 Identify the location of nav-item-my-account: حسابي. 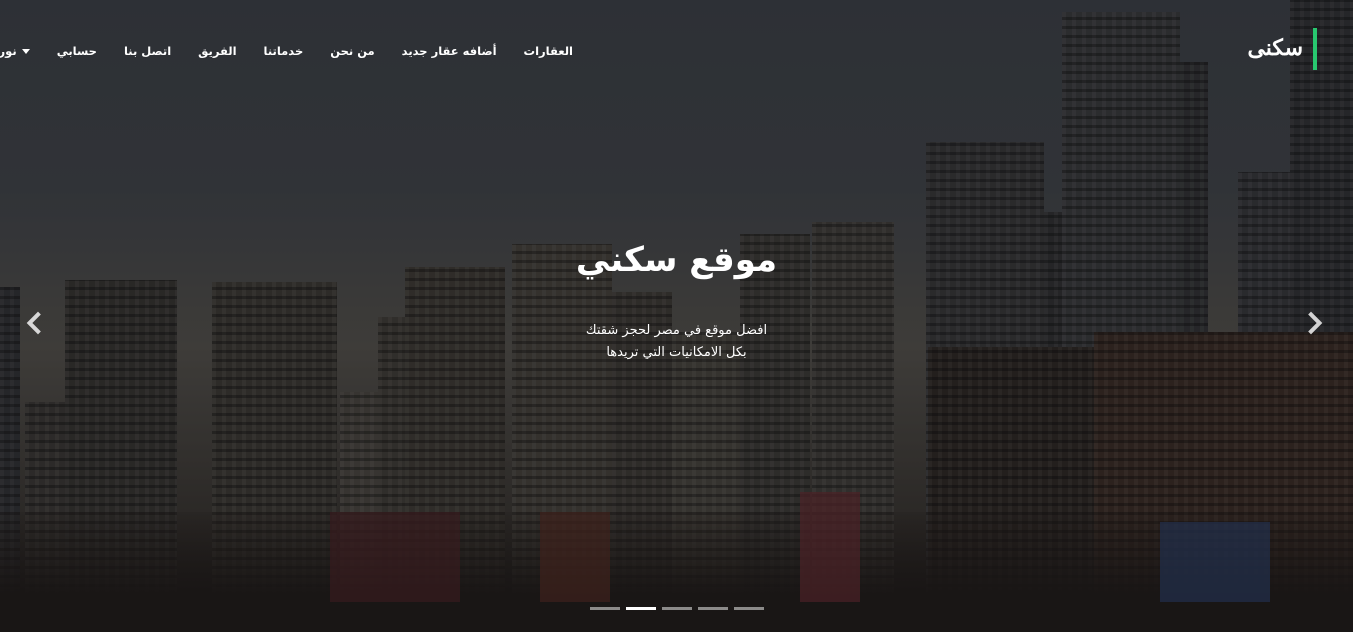
(77, 51).